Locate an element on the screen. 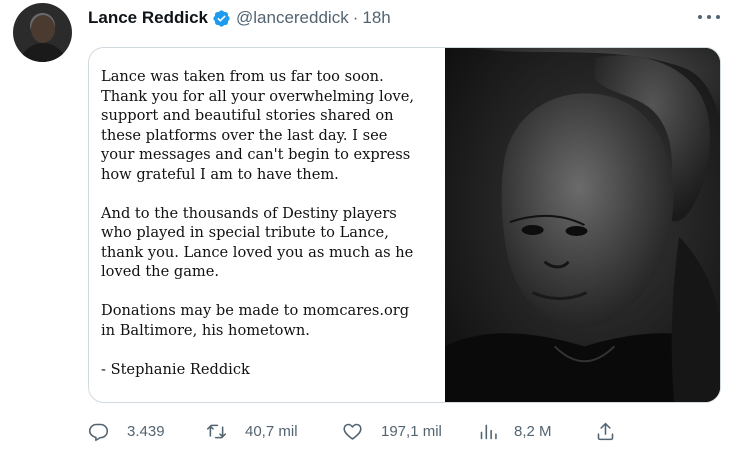  avatar is located at coordinates (42, 32).